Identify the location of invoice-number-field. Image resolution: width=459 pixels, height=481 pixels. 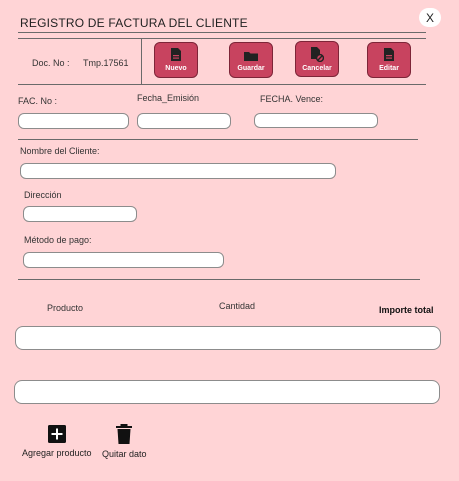
(73, 121).